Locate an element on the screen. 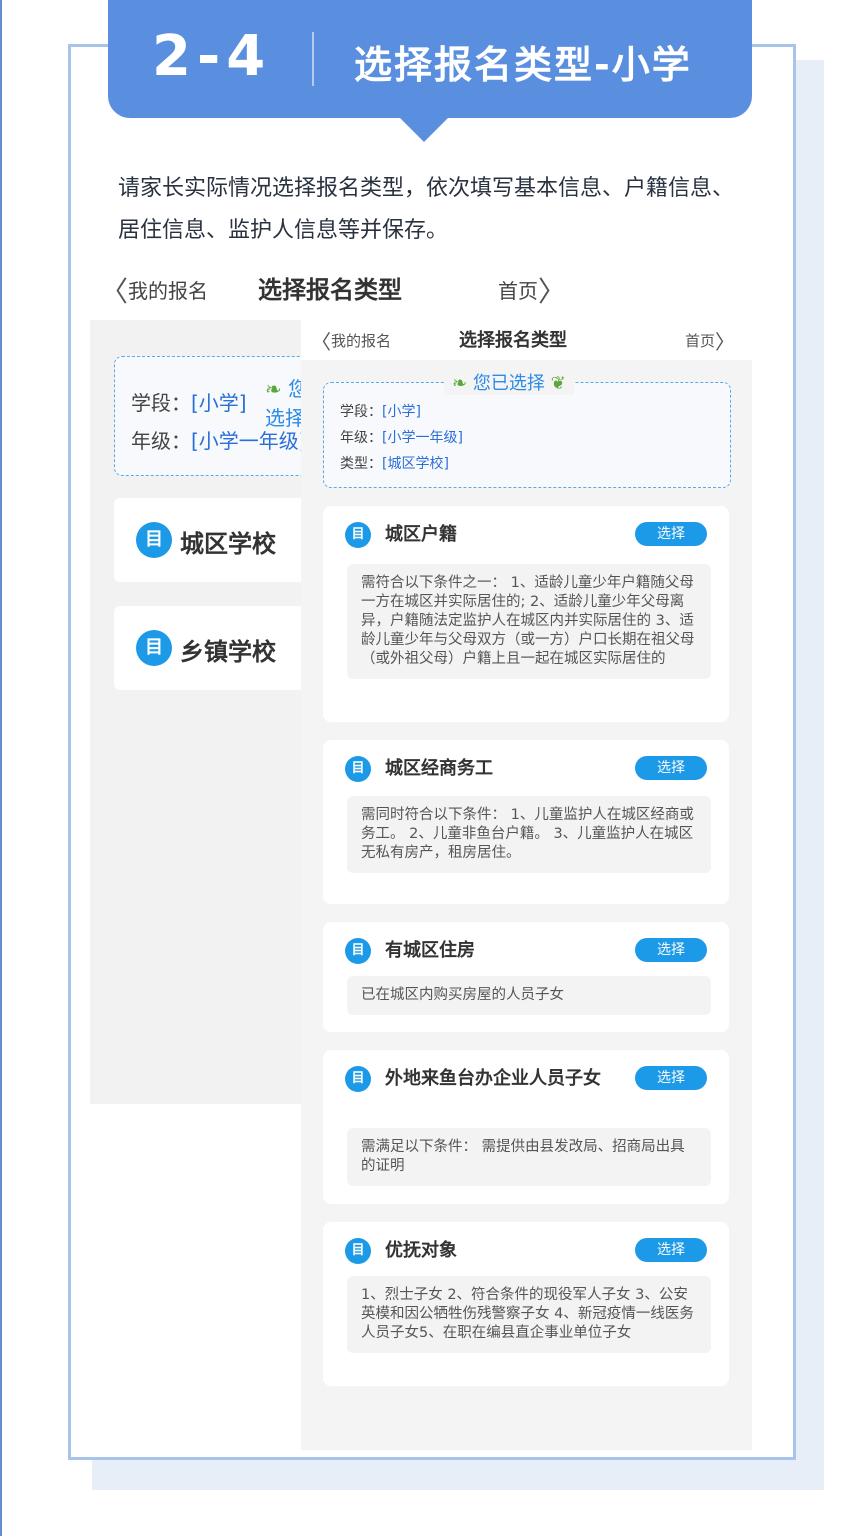  banner-divider is located at coordinates (313, 59).